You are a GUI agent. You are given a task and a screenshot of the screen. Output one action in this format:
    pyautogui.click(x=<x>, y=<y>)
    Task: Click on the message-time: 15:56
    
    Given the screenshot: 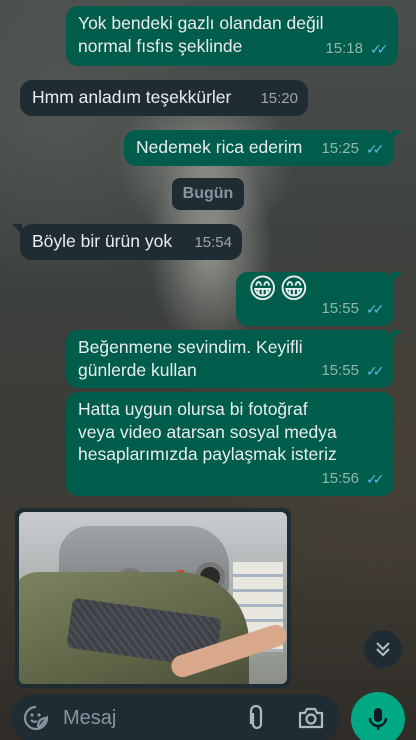 What is the action you would take?
    pyautogui.click(x=340, y=478)
    